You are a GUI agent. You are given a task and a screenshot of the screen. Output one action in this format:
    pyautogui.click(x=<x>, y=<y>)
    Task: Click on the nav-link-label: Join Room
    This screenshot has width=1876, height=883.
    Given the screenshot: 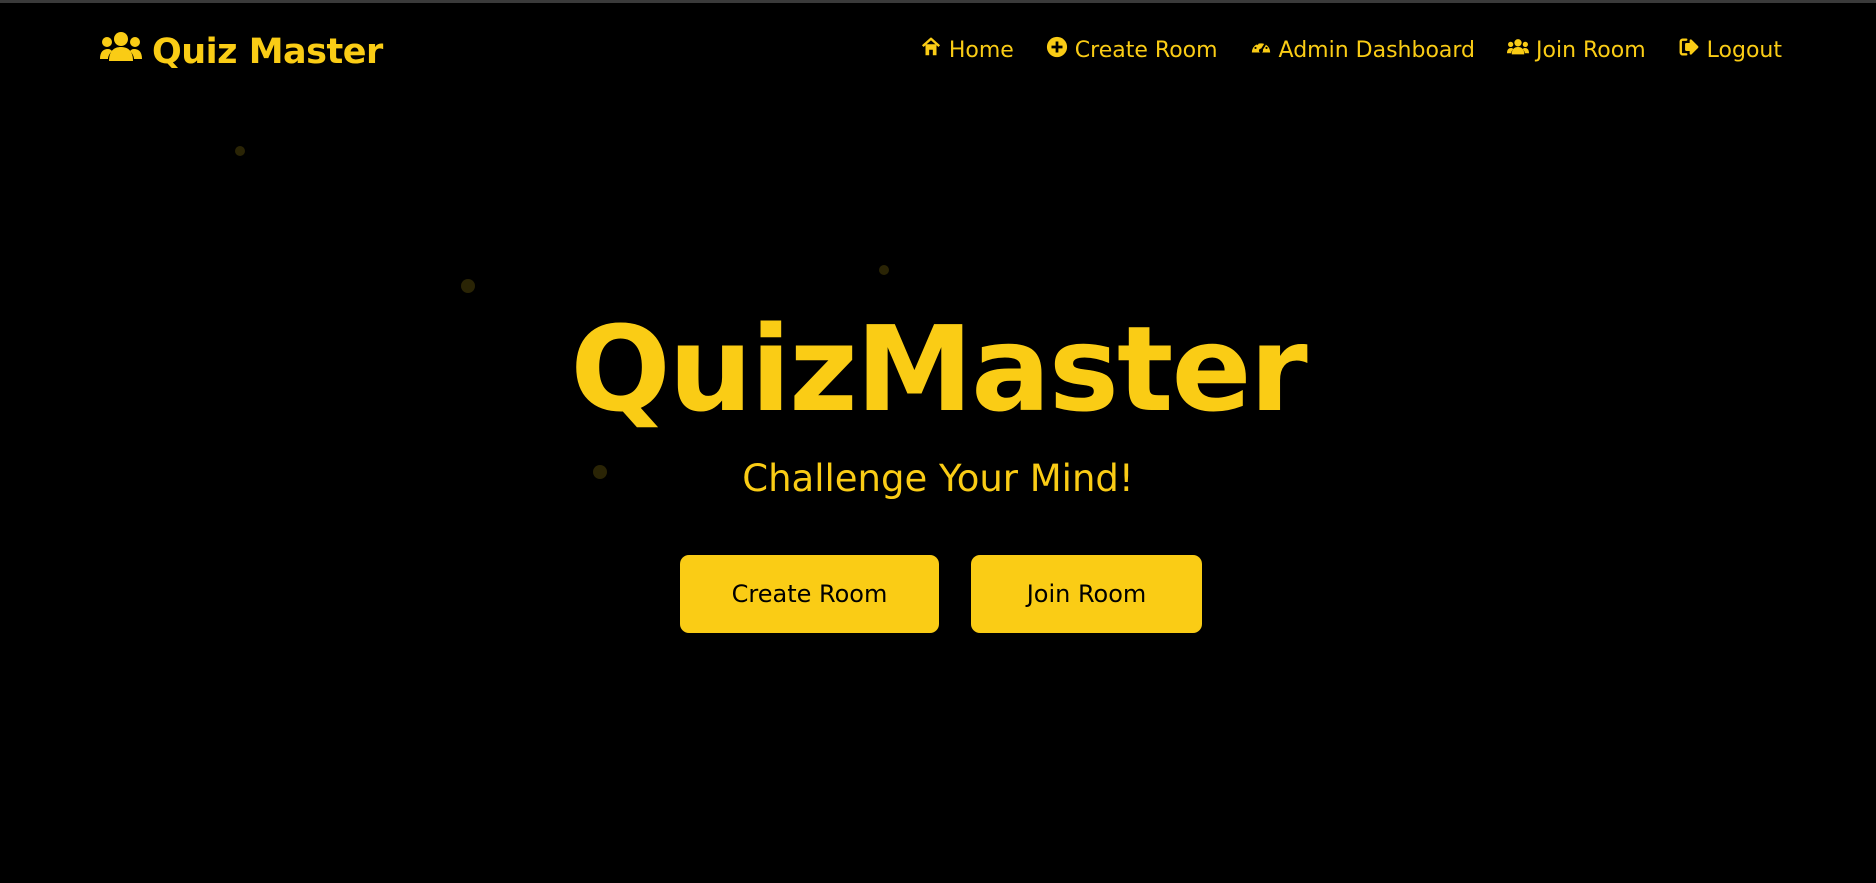 What is the action you would take?
    pyautogui.click(x=1591, y=50)
    